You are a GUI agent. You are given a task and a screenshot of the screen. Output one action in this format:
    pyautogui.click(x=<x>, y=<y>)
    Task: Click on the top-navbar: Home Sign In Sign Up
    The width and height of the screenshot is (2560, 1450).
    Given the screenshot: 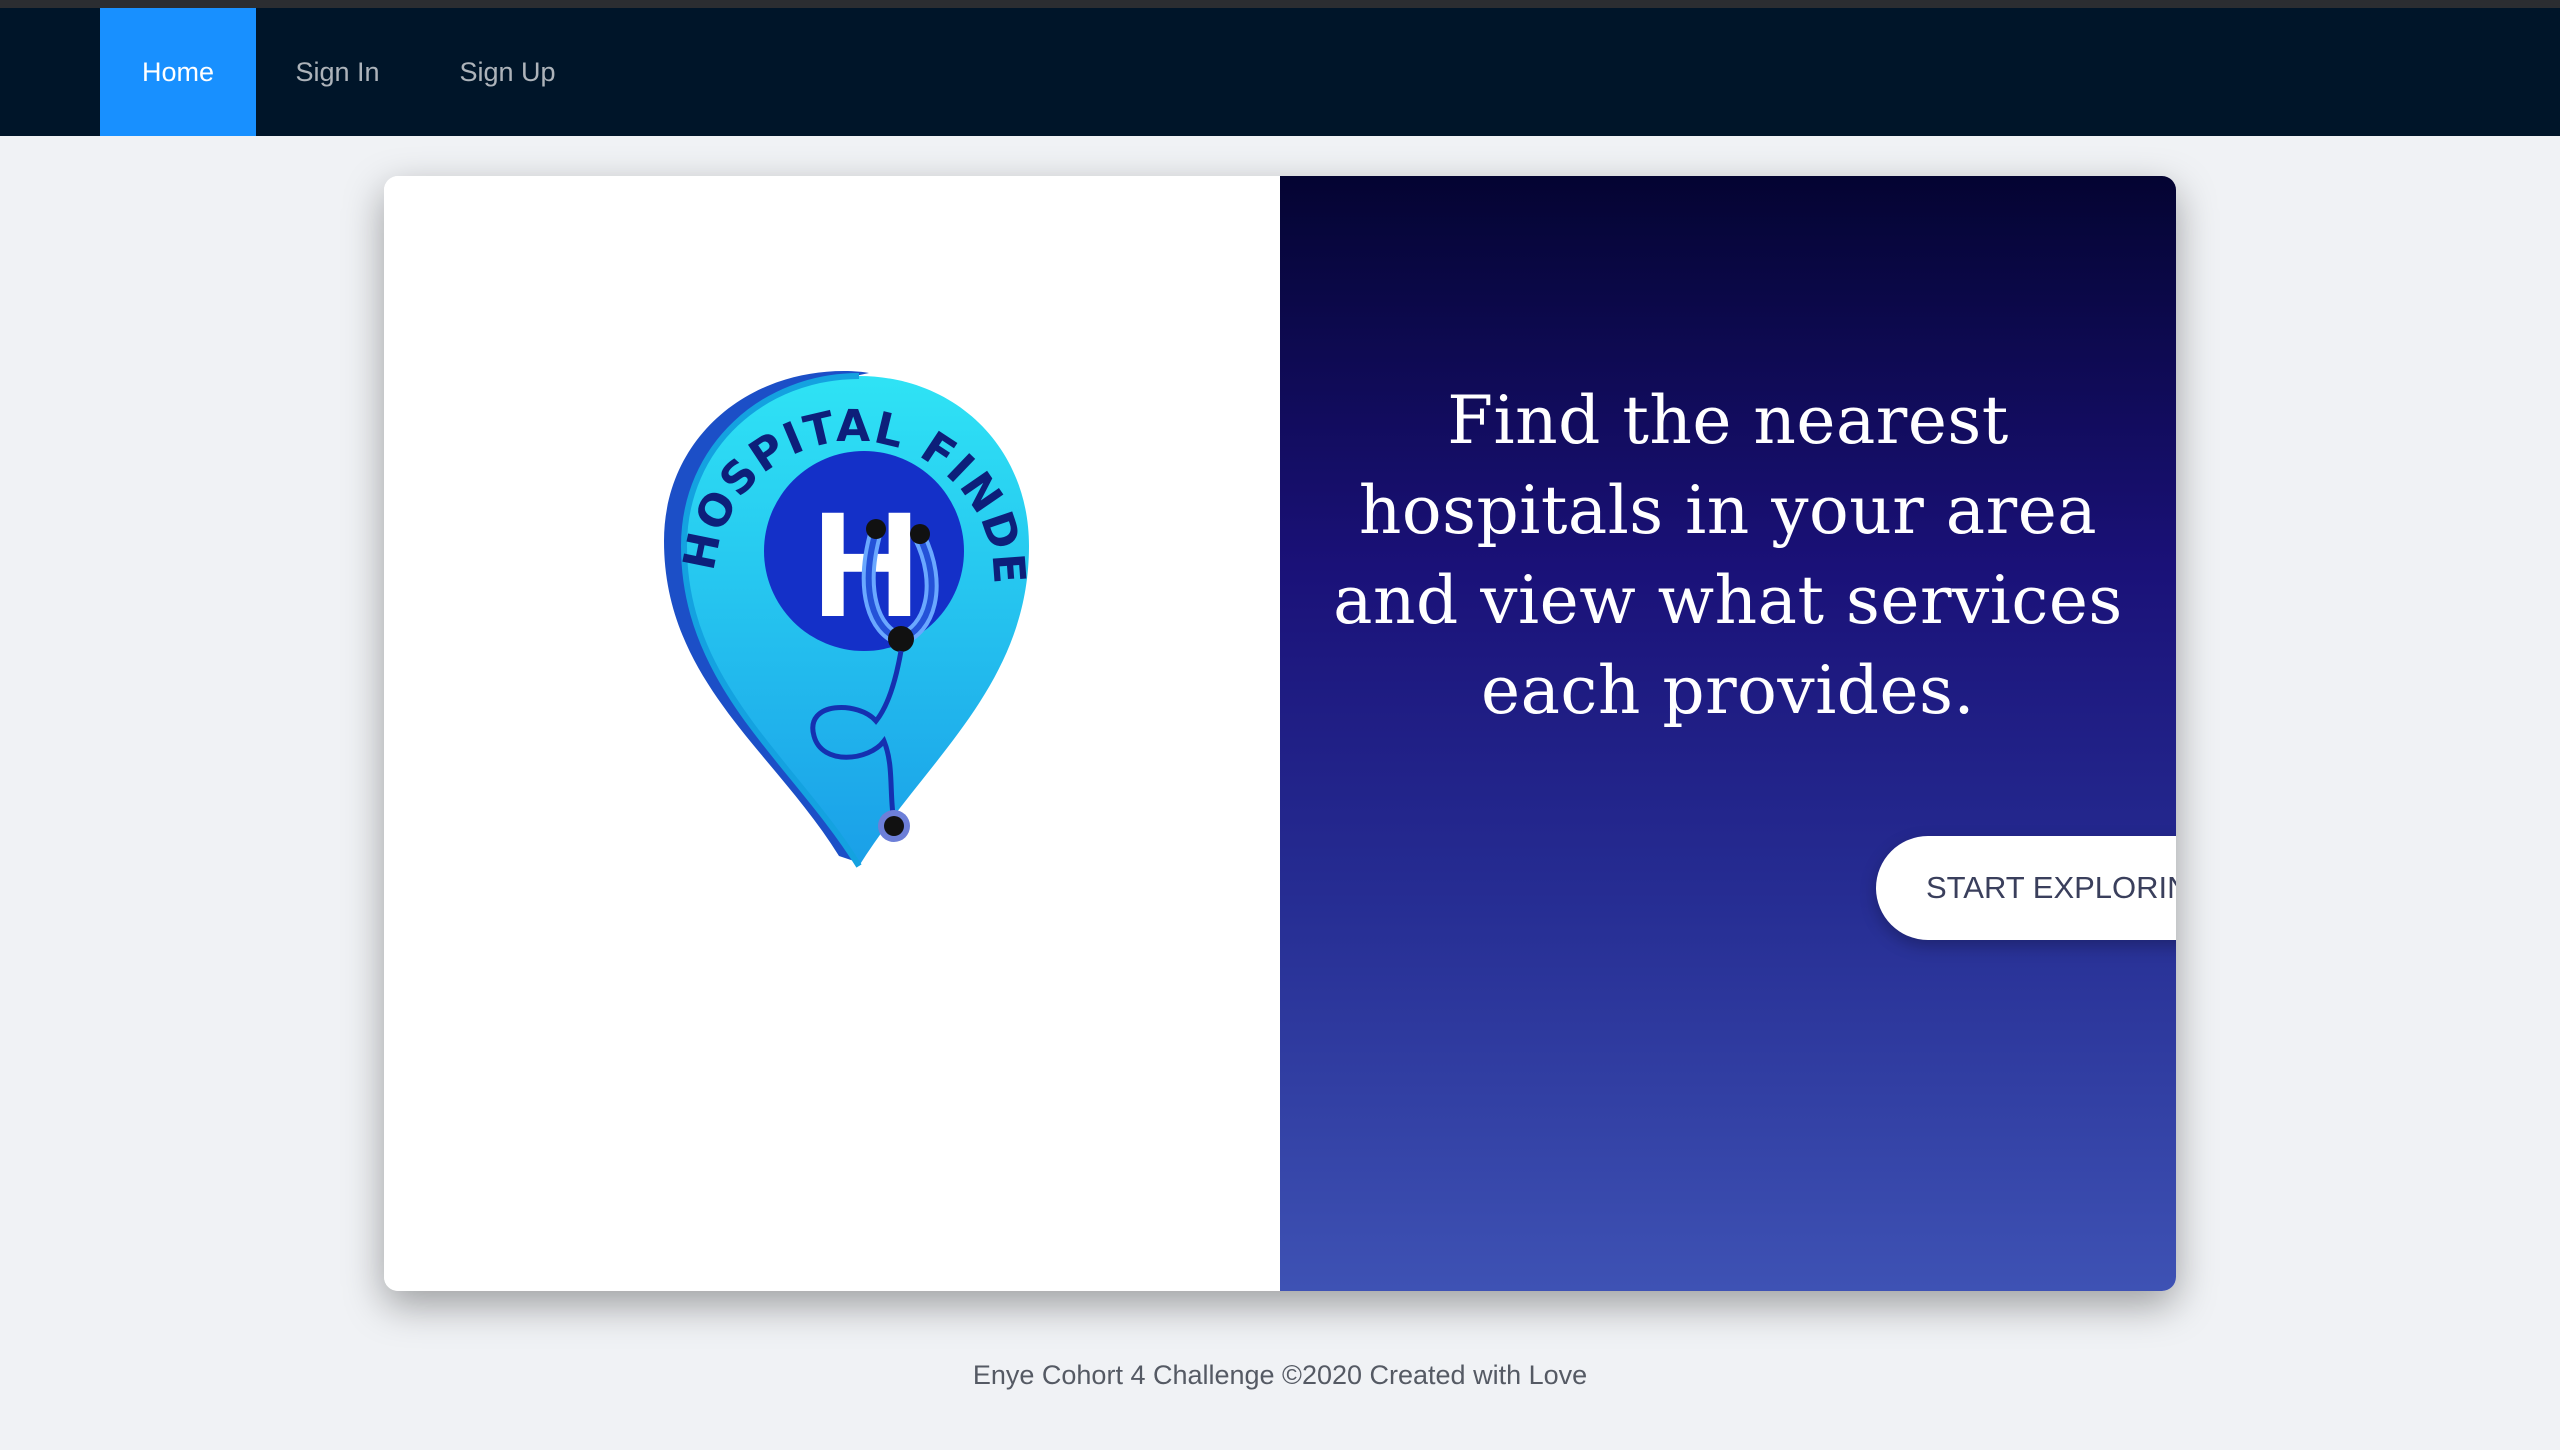 What is the action you would take?
    pyautogui.click(x=1280, y=72)
    